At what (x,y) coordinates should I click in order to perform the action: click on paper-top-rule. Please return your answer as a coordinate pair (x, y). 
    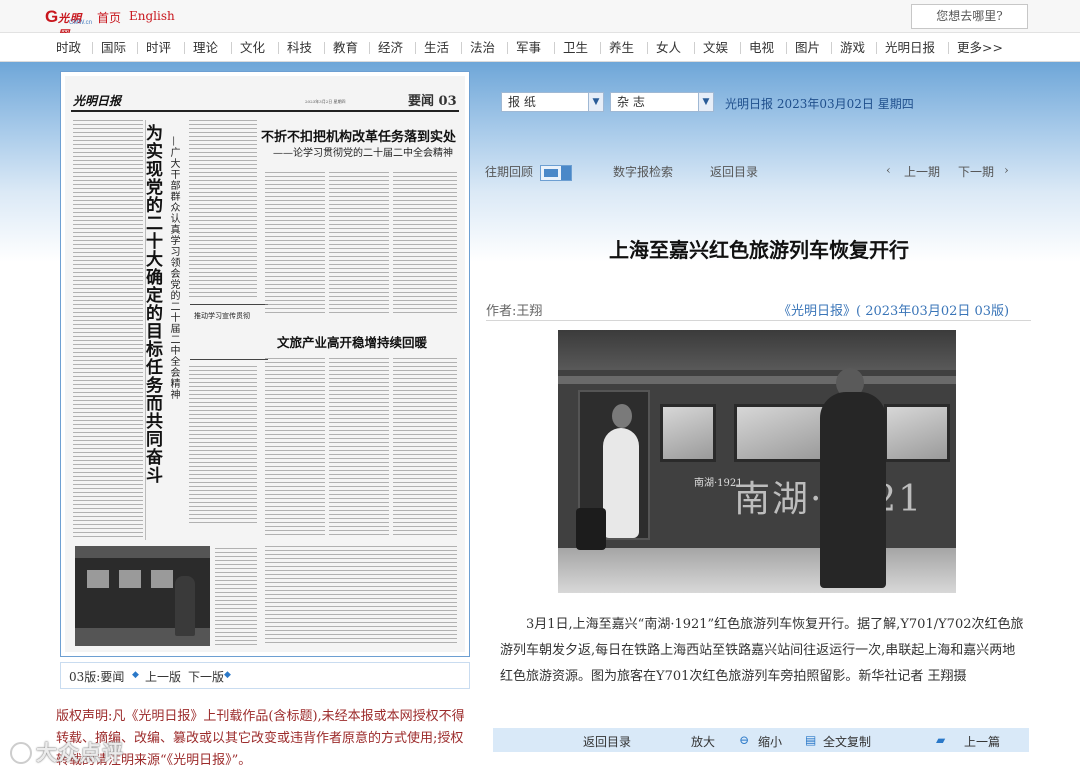
    Looking at the image, I should click on (265, 111).